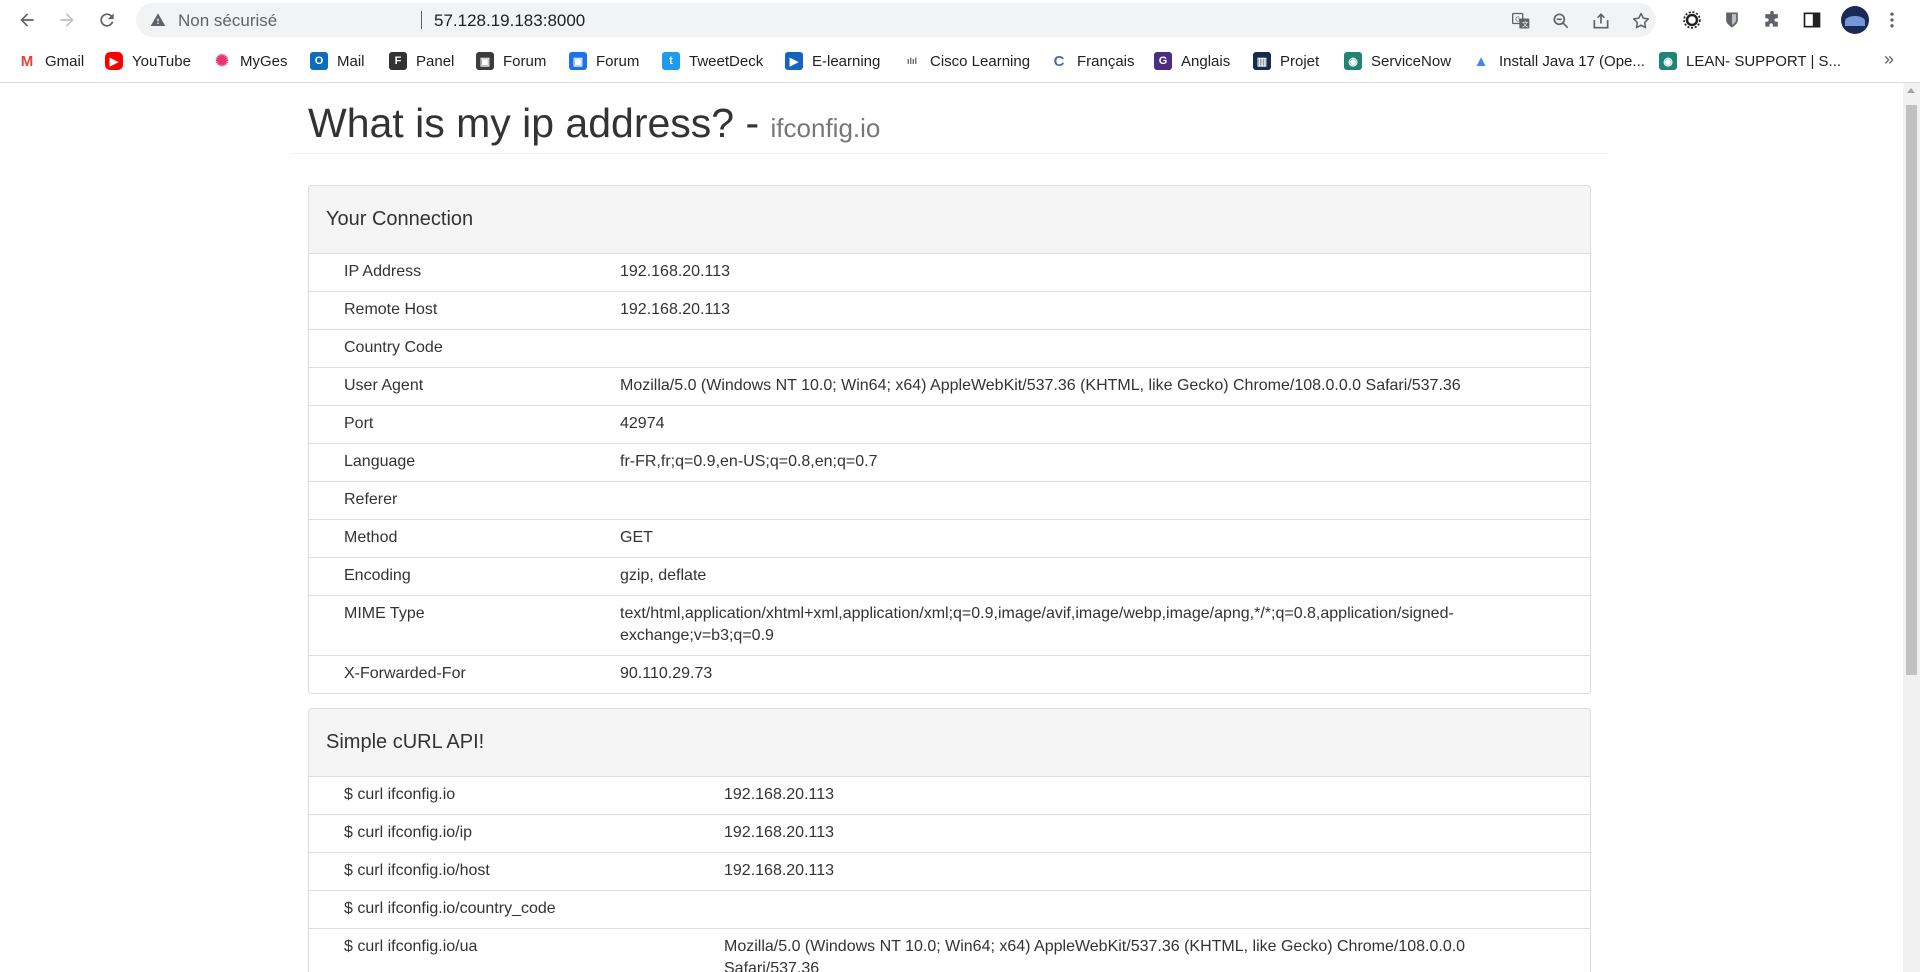 Image resolution: width=1920 pixels, height=972 pixels. Describe the element at coordinates (896, 20) in the screenshot. I see `address-bar: Non sécurisé 57.128.19.183:8000 G文` at that location.